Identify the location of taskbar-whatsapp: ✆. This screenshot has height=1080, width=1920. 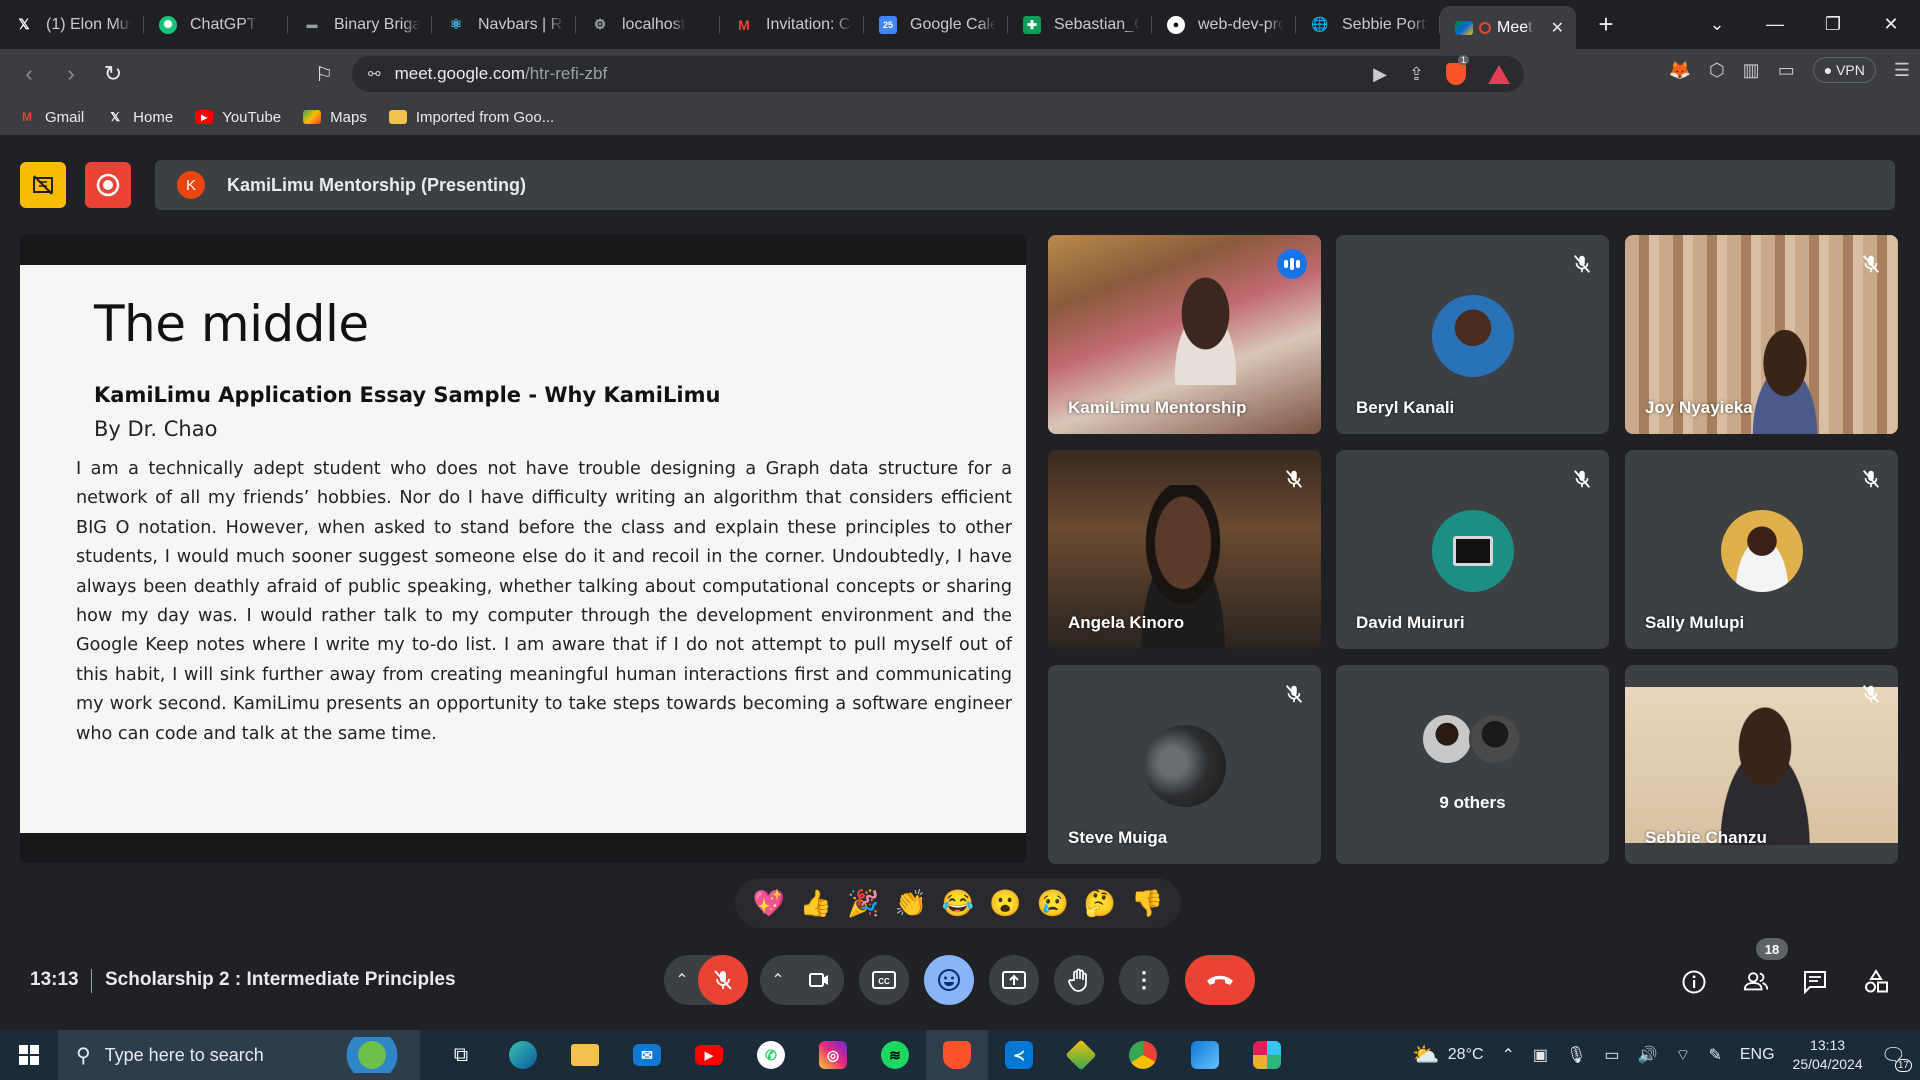
(771, 1055).